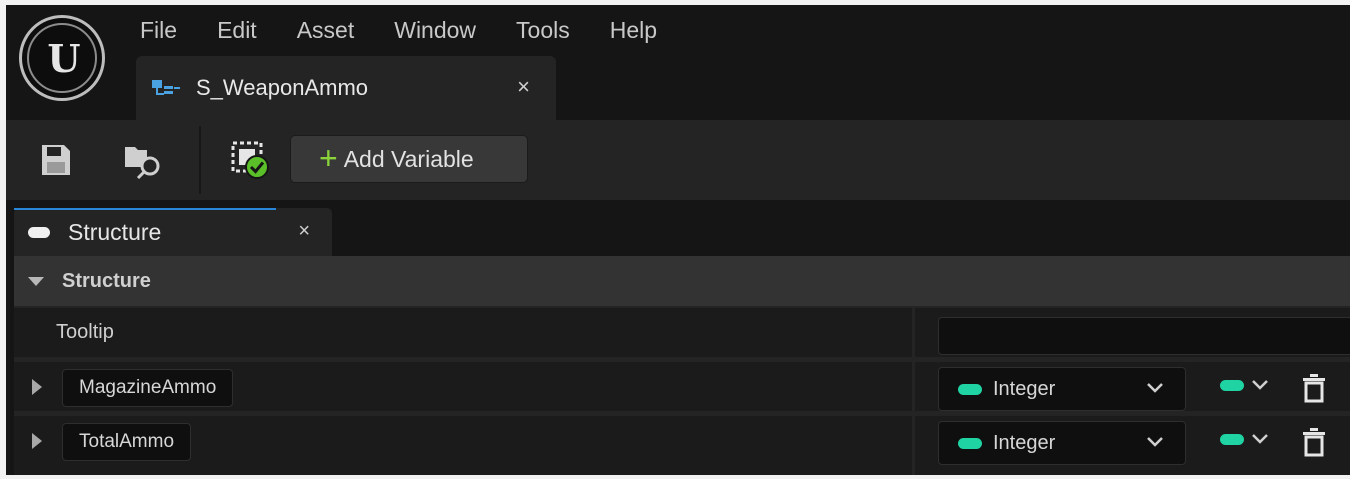 The width and height of the screenshot is (1350, 479). Describe the element at coordinates (637, 30) in the screenshot. I see `menu-help: Help` at that location.